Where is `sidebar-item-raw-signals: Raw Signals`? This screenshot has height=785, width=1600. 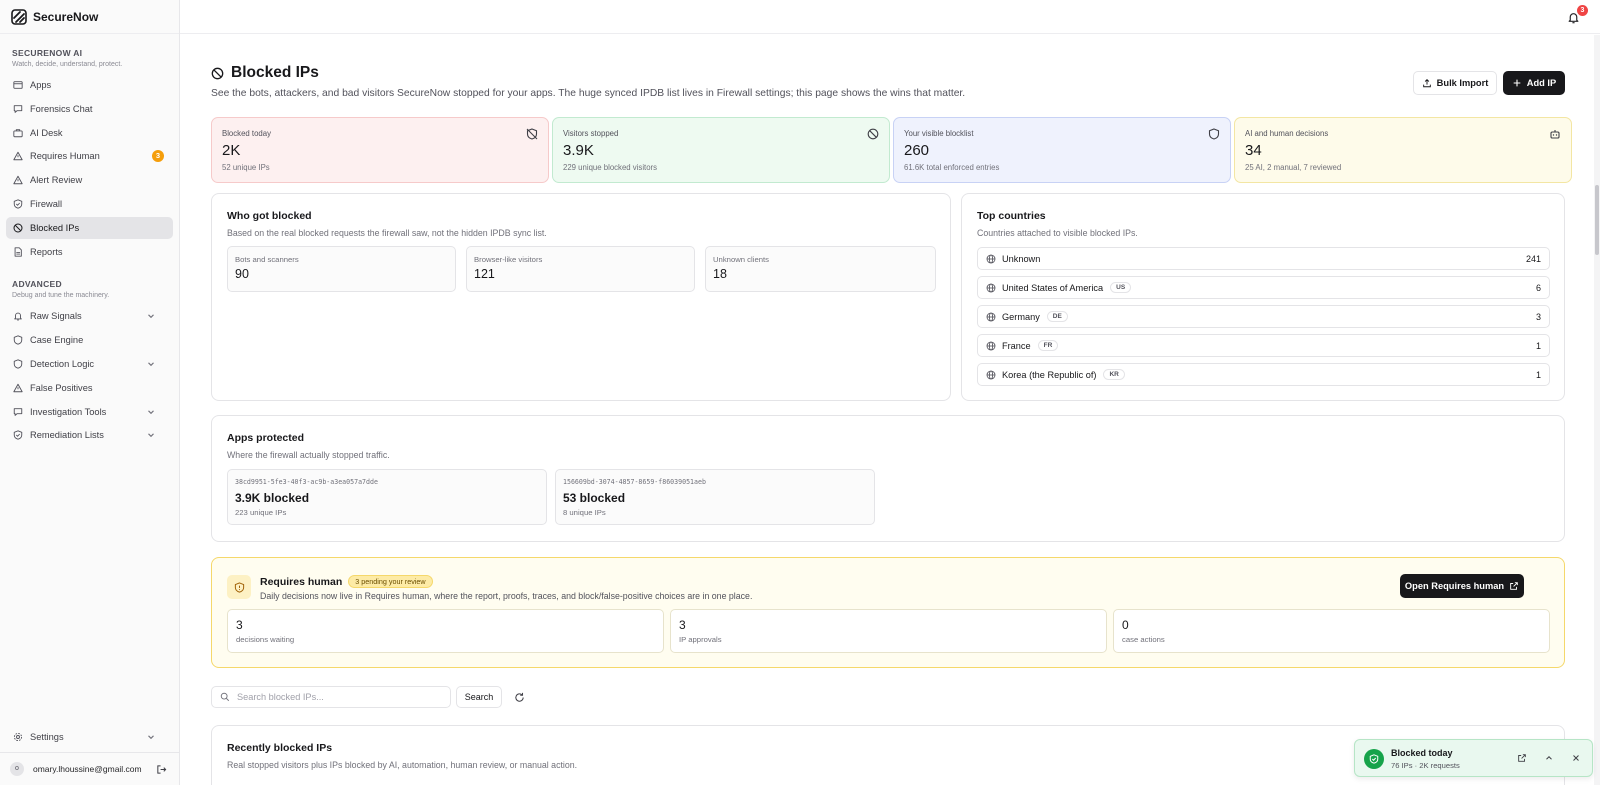 sidebar-item-raw-signals: Raw Signals is located at coordinates (89, 316).